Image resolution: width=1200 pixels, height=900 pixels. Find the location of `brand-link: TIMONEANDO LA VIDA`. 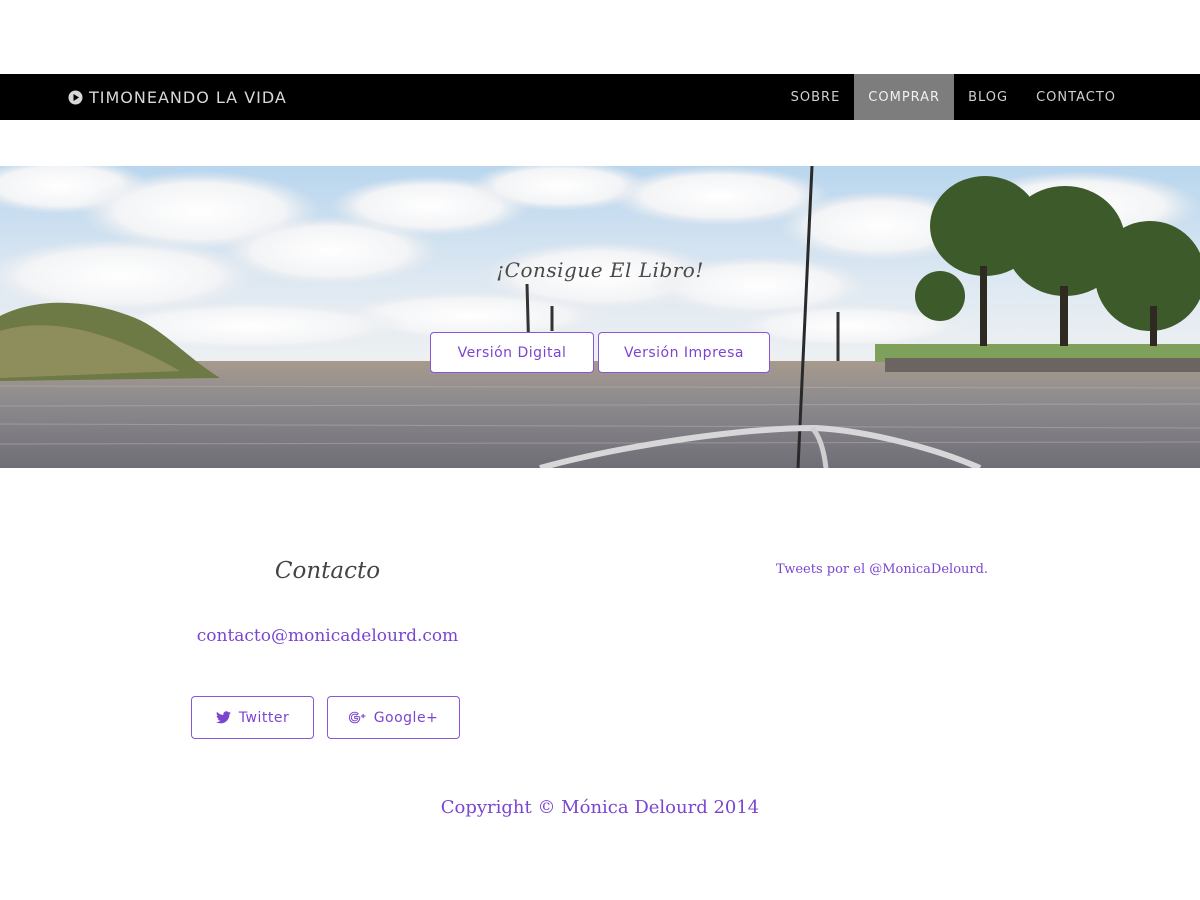

brand-link: TIMONEANDO LA VIDA is located at coordinates (177, 97).